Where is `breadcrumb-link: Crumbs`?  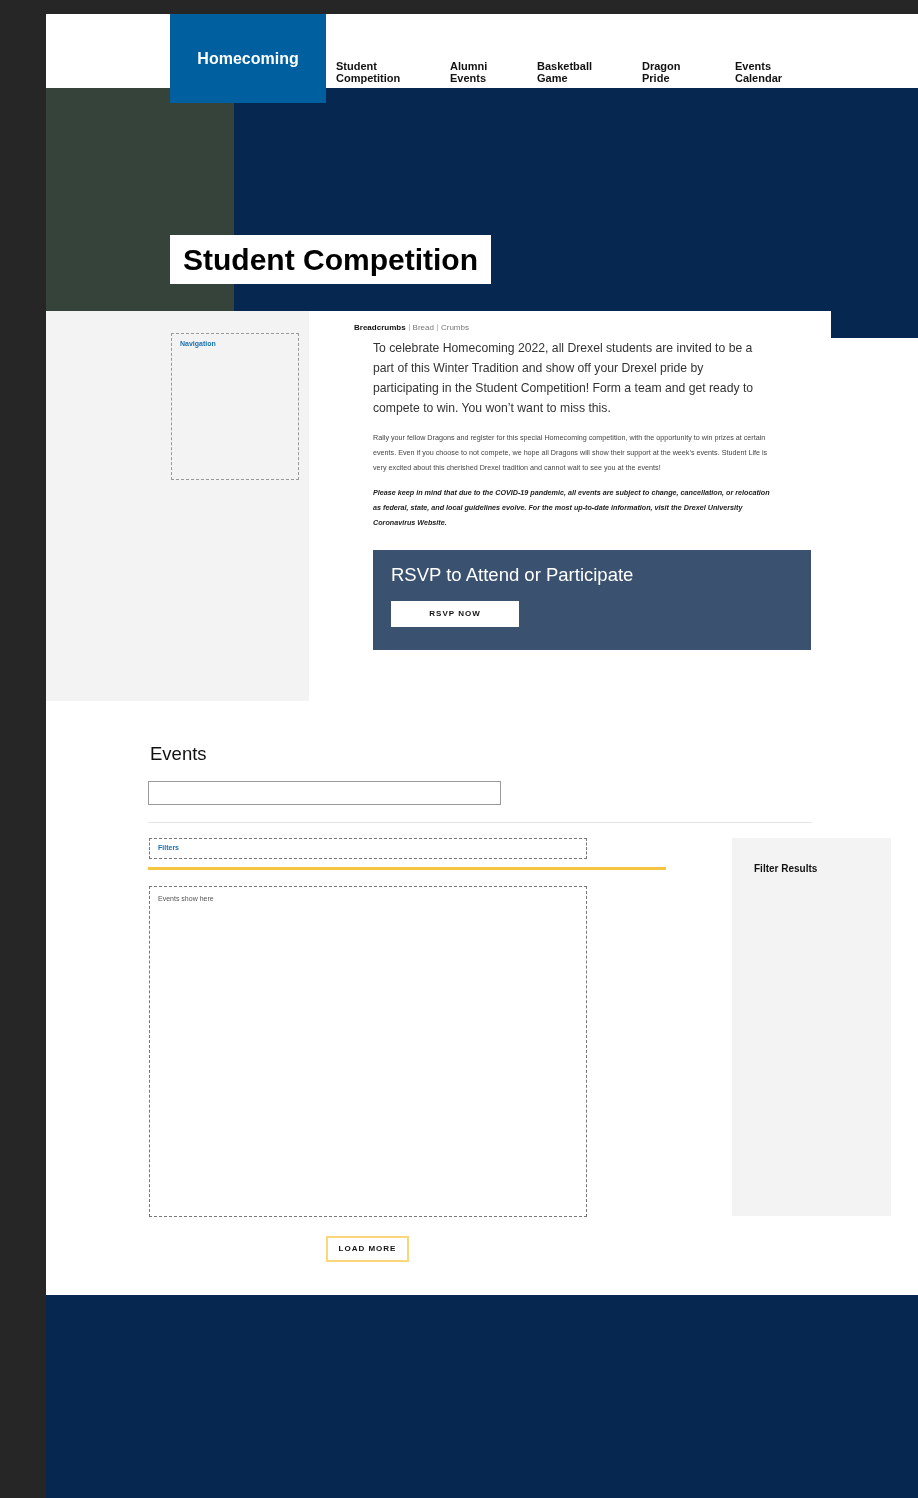 breadcrumb-link: Crumbs is located at coordinates (454, 327).